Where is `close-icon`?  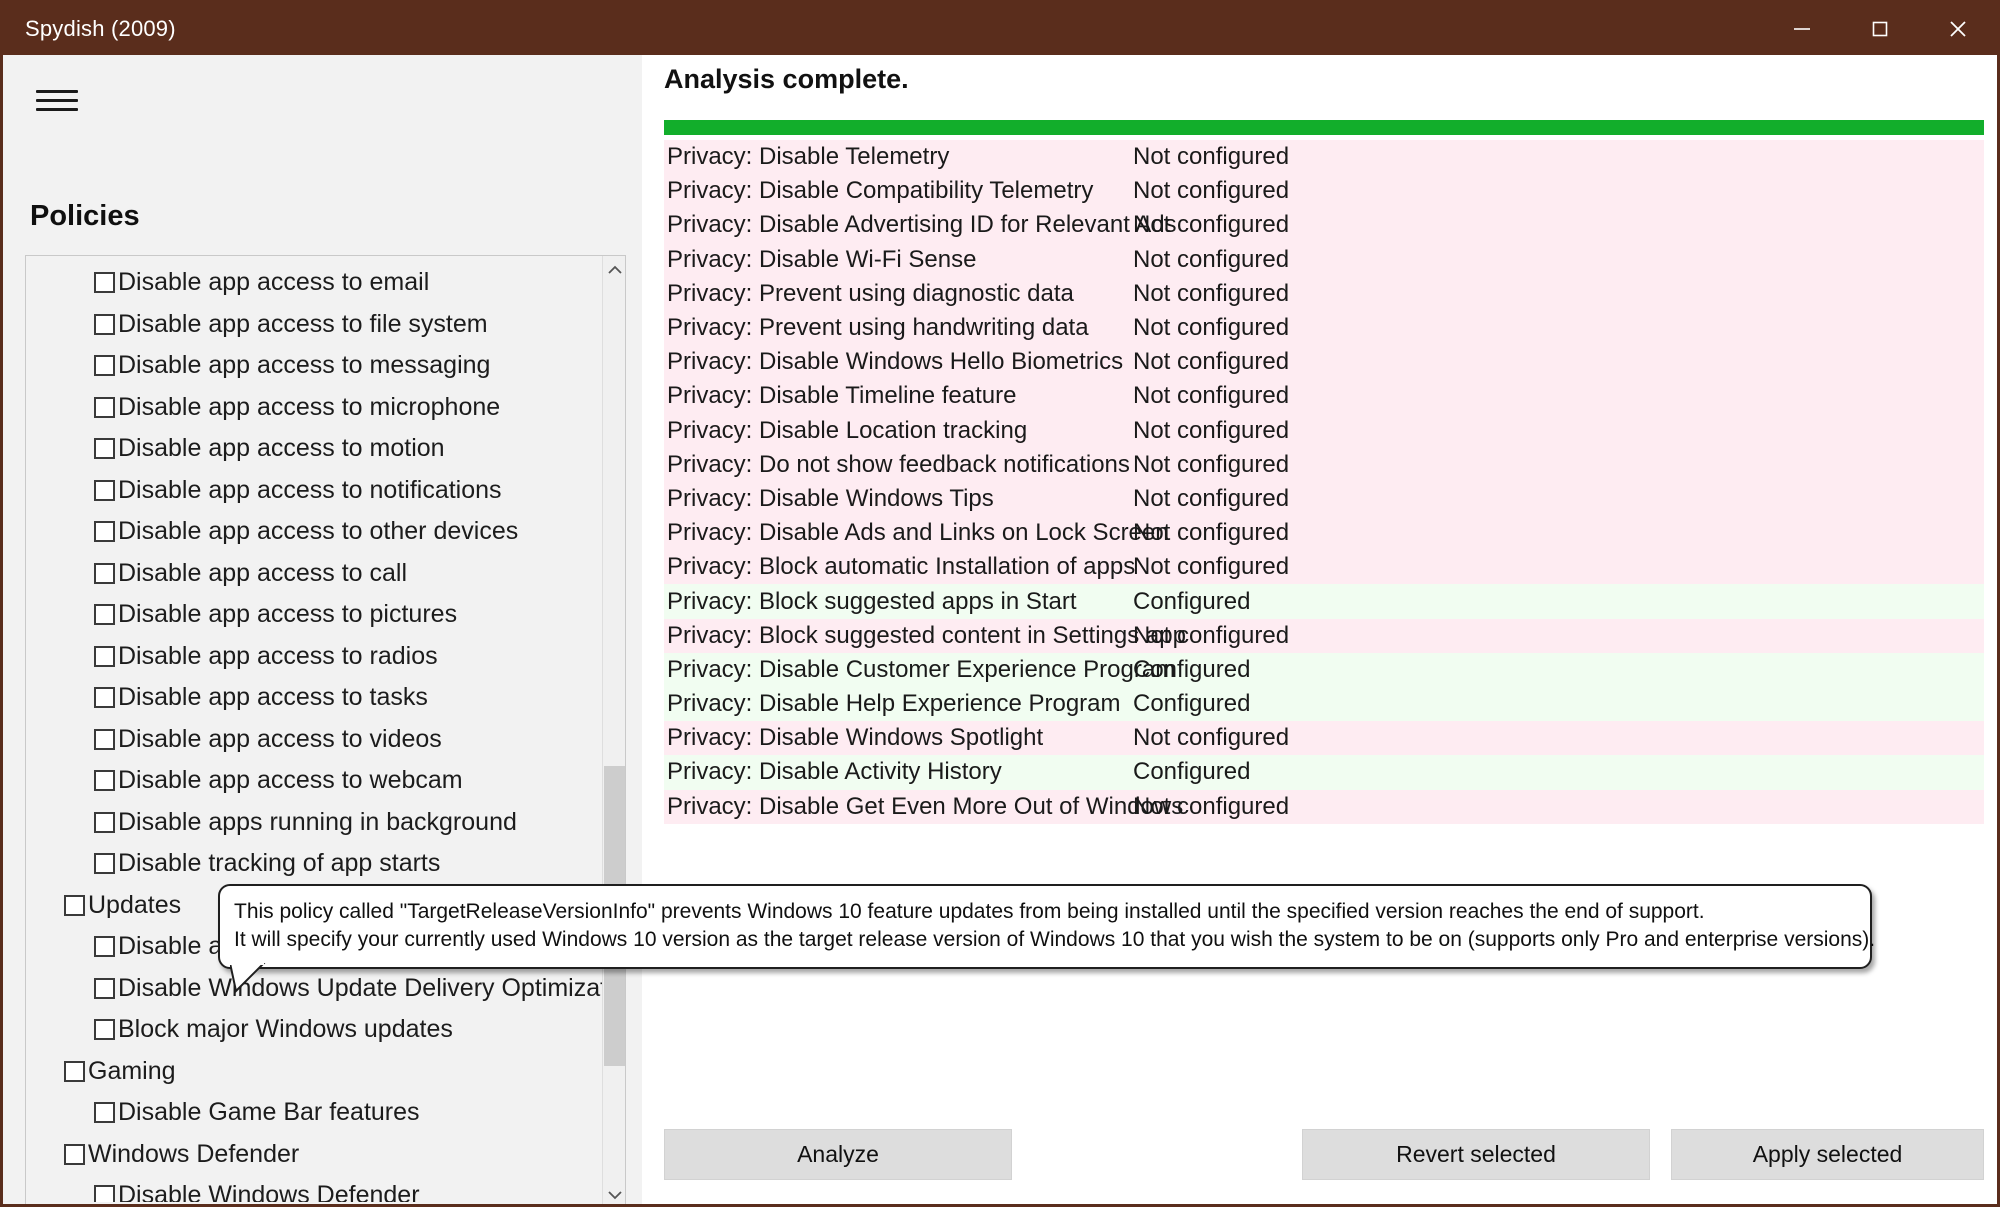 close-icon is located at coordinates (1958, 29).